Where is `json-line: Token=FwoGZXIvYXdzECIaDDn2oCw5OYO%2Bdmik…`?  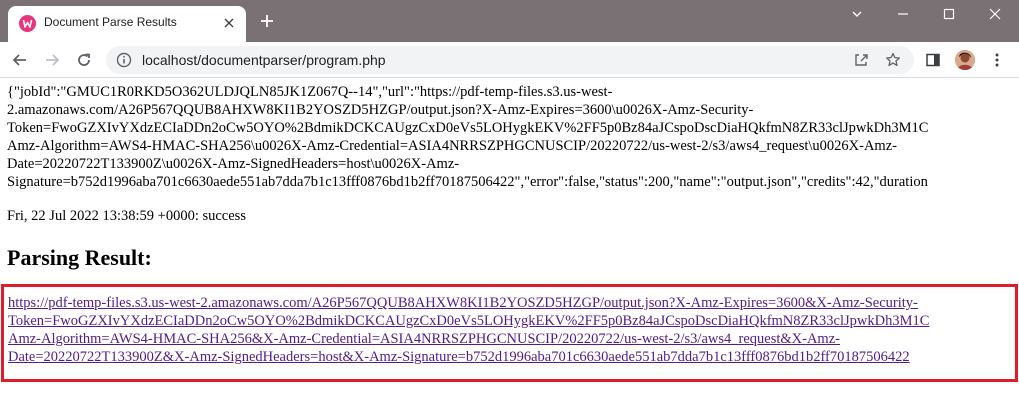
json-line: Token=FwoGZXIvYXdzECIaDDn2oCw5OYO%2Bdmik… is located at coordinates (468, 128).